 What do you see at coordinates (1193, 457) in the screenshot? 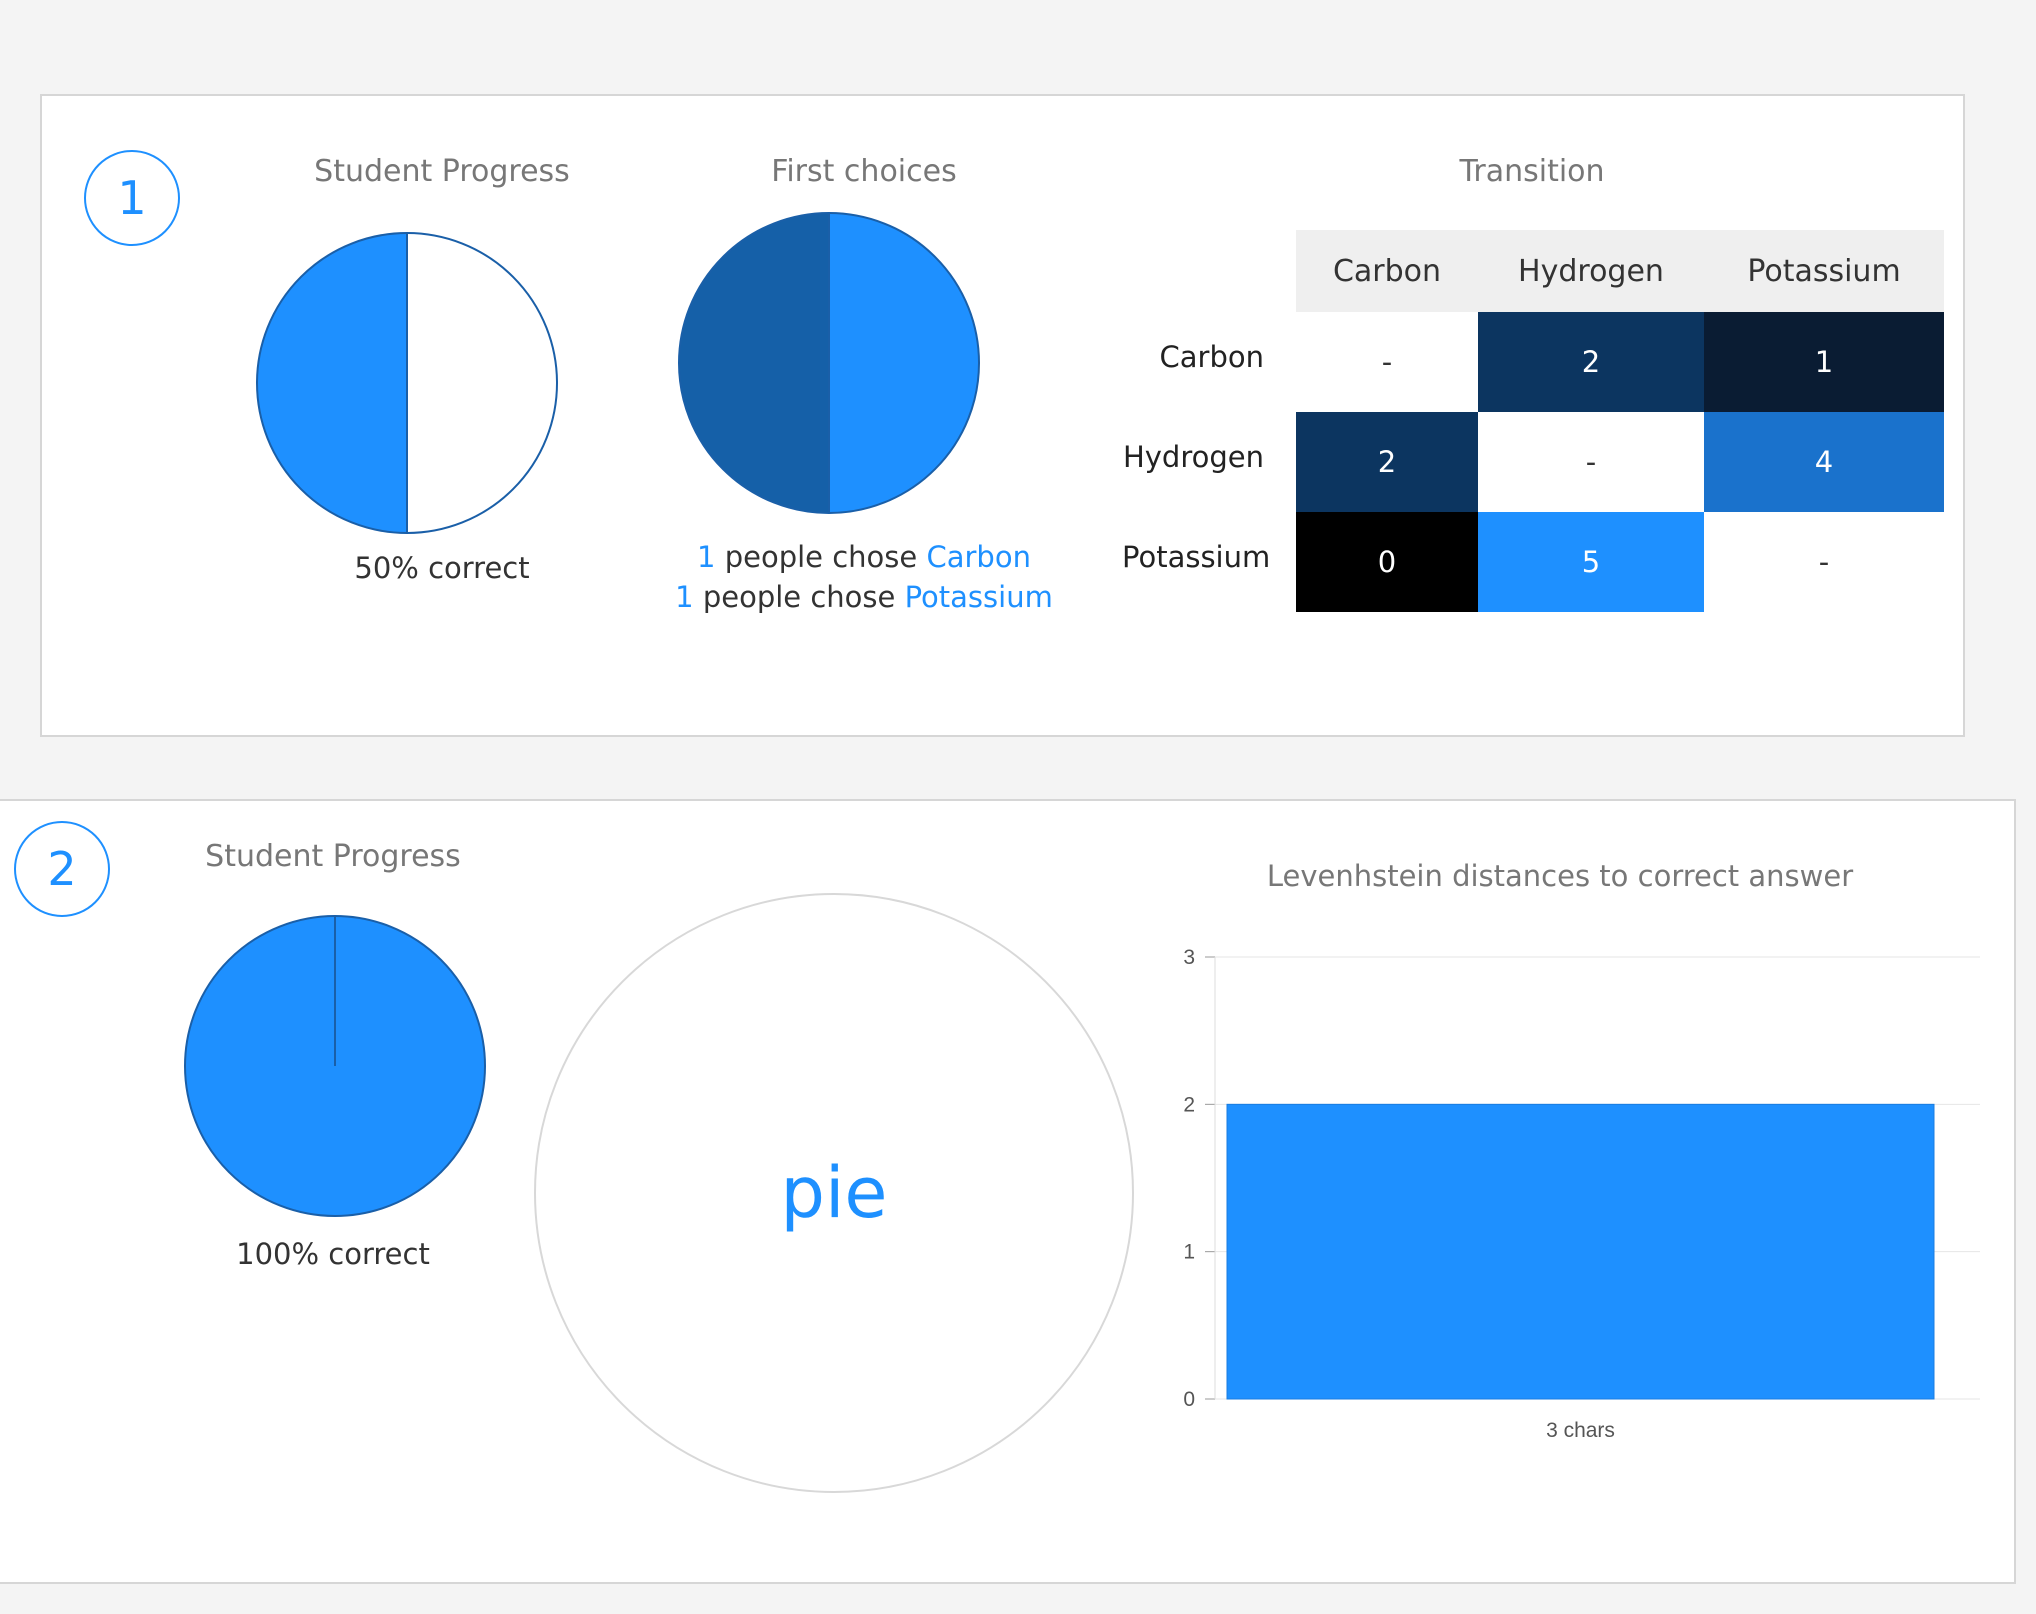
I see `matrix-row-label: Hydrogen` at bounding box center [1193, 457].